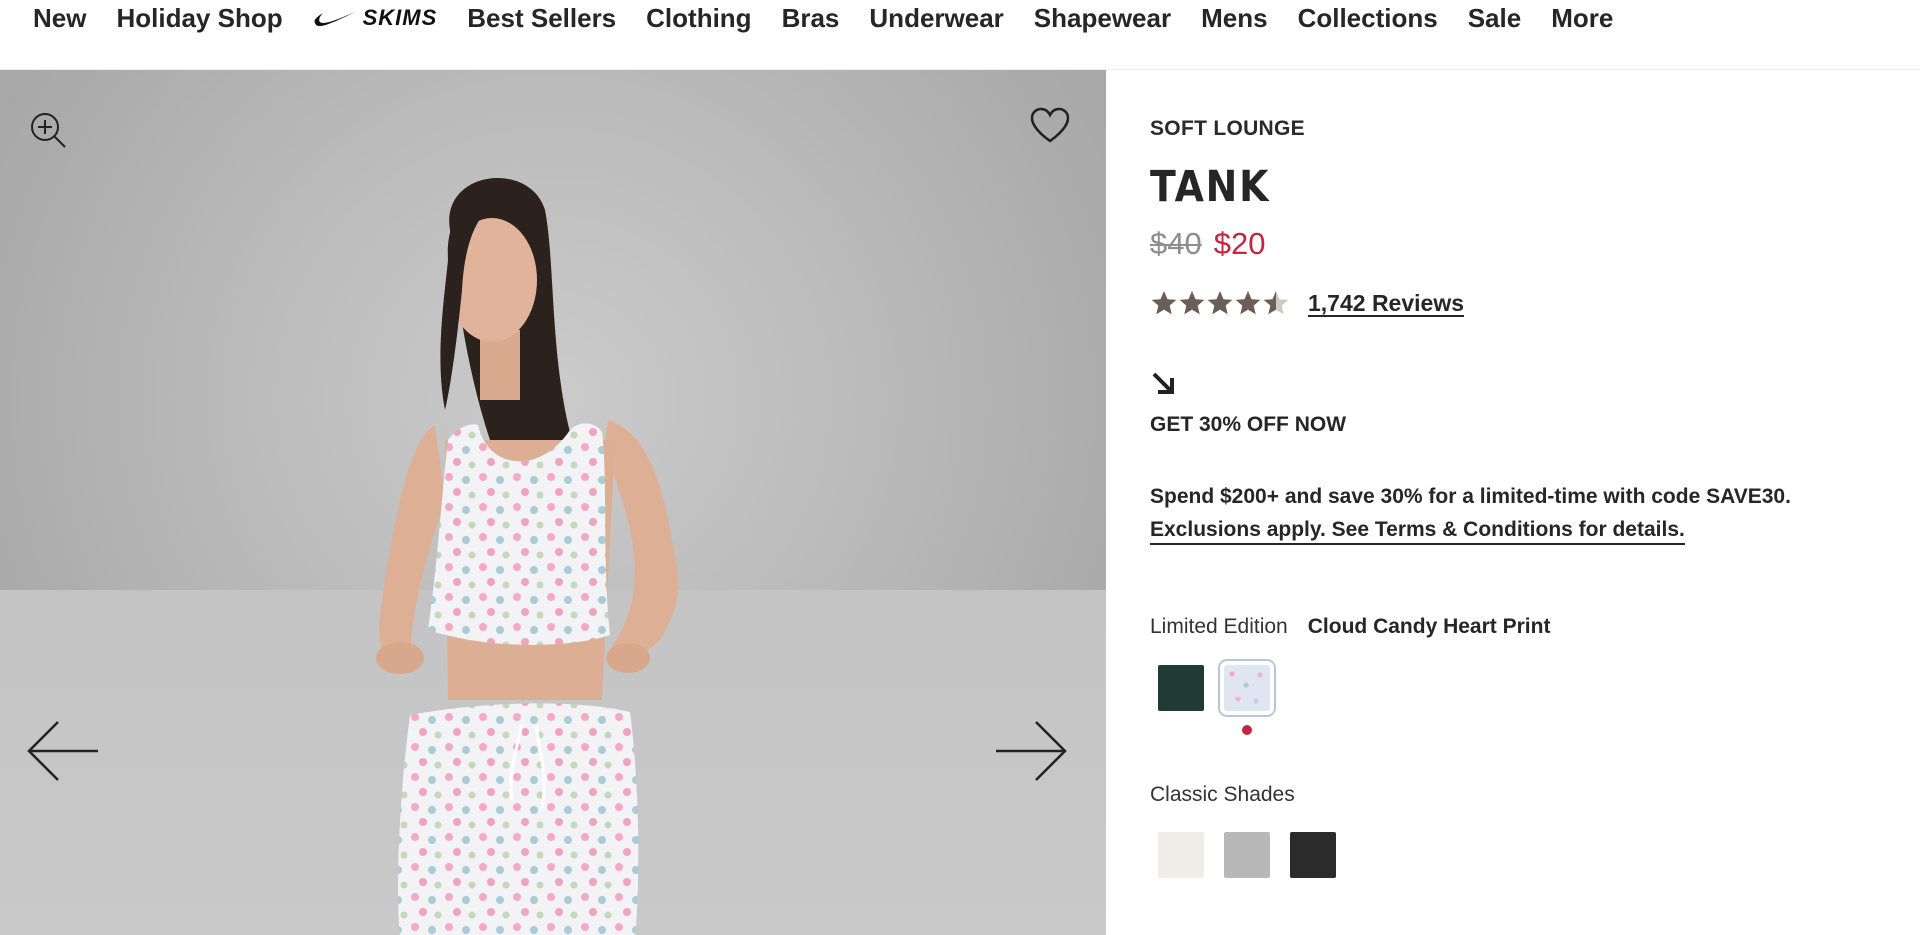 The image size is (1920, 935). I want to click on collection-label: SOFT LOUNGE, so click(1227, 129).